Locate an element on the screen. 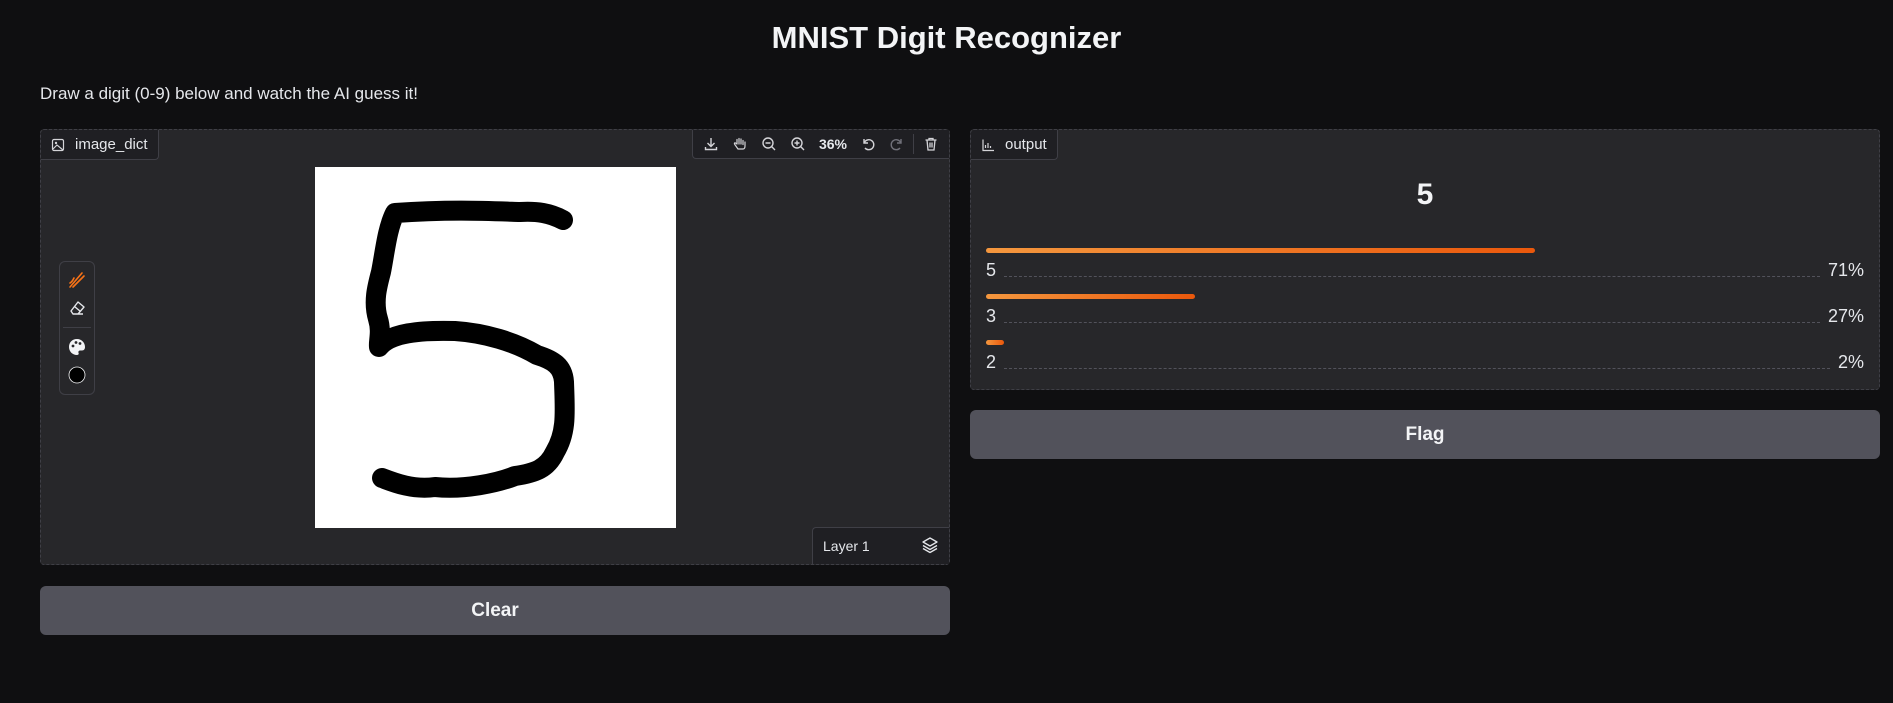 The height and width of the screenshot is (703, 1893). predicted-label: 5 is located at coordinates (1425, 194).